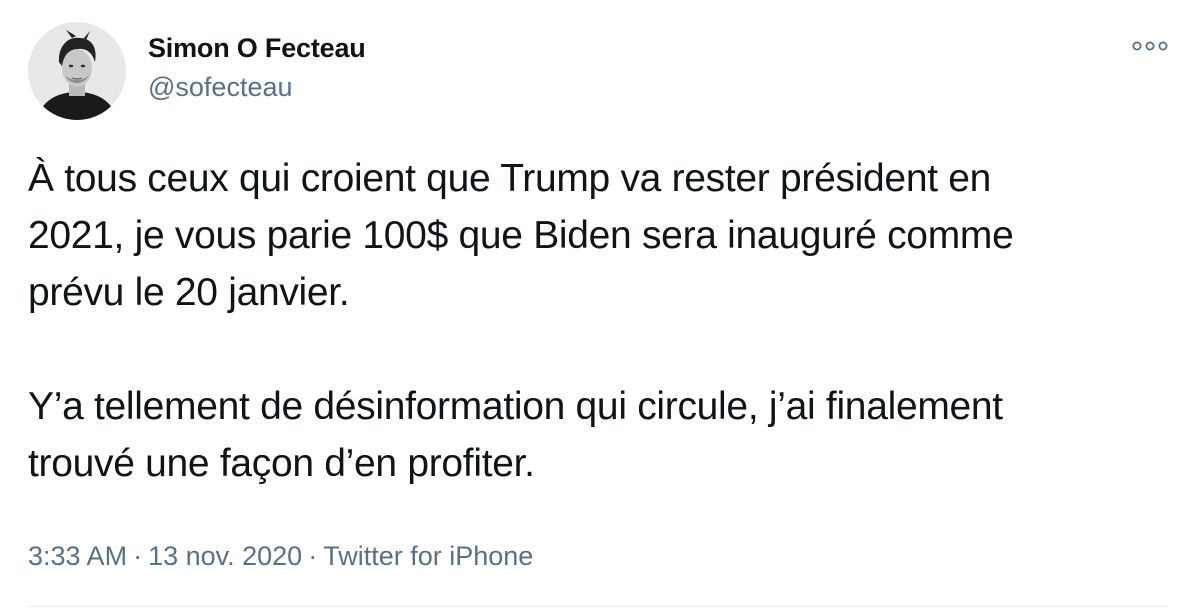 The width and height of the screenshot is (1196, 616). I want to click on user-photo-icon, so click(77, 71).